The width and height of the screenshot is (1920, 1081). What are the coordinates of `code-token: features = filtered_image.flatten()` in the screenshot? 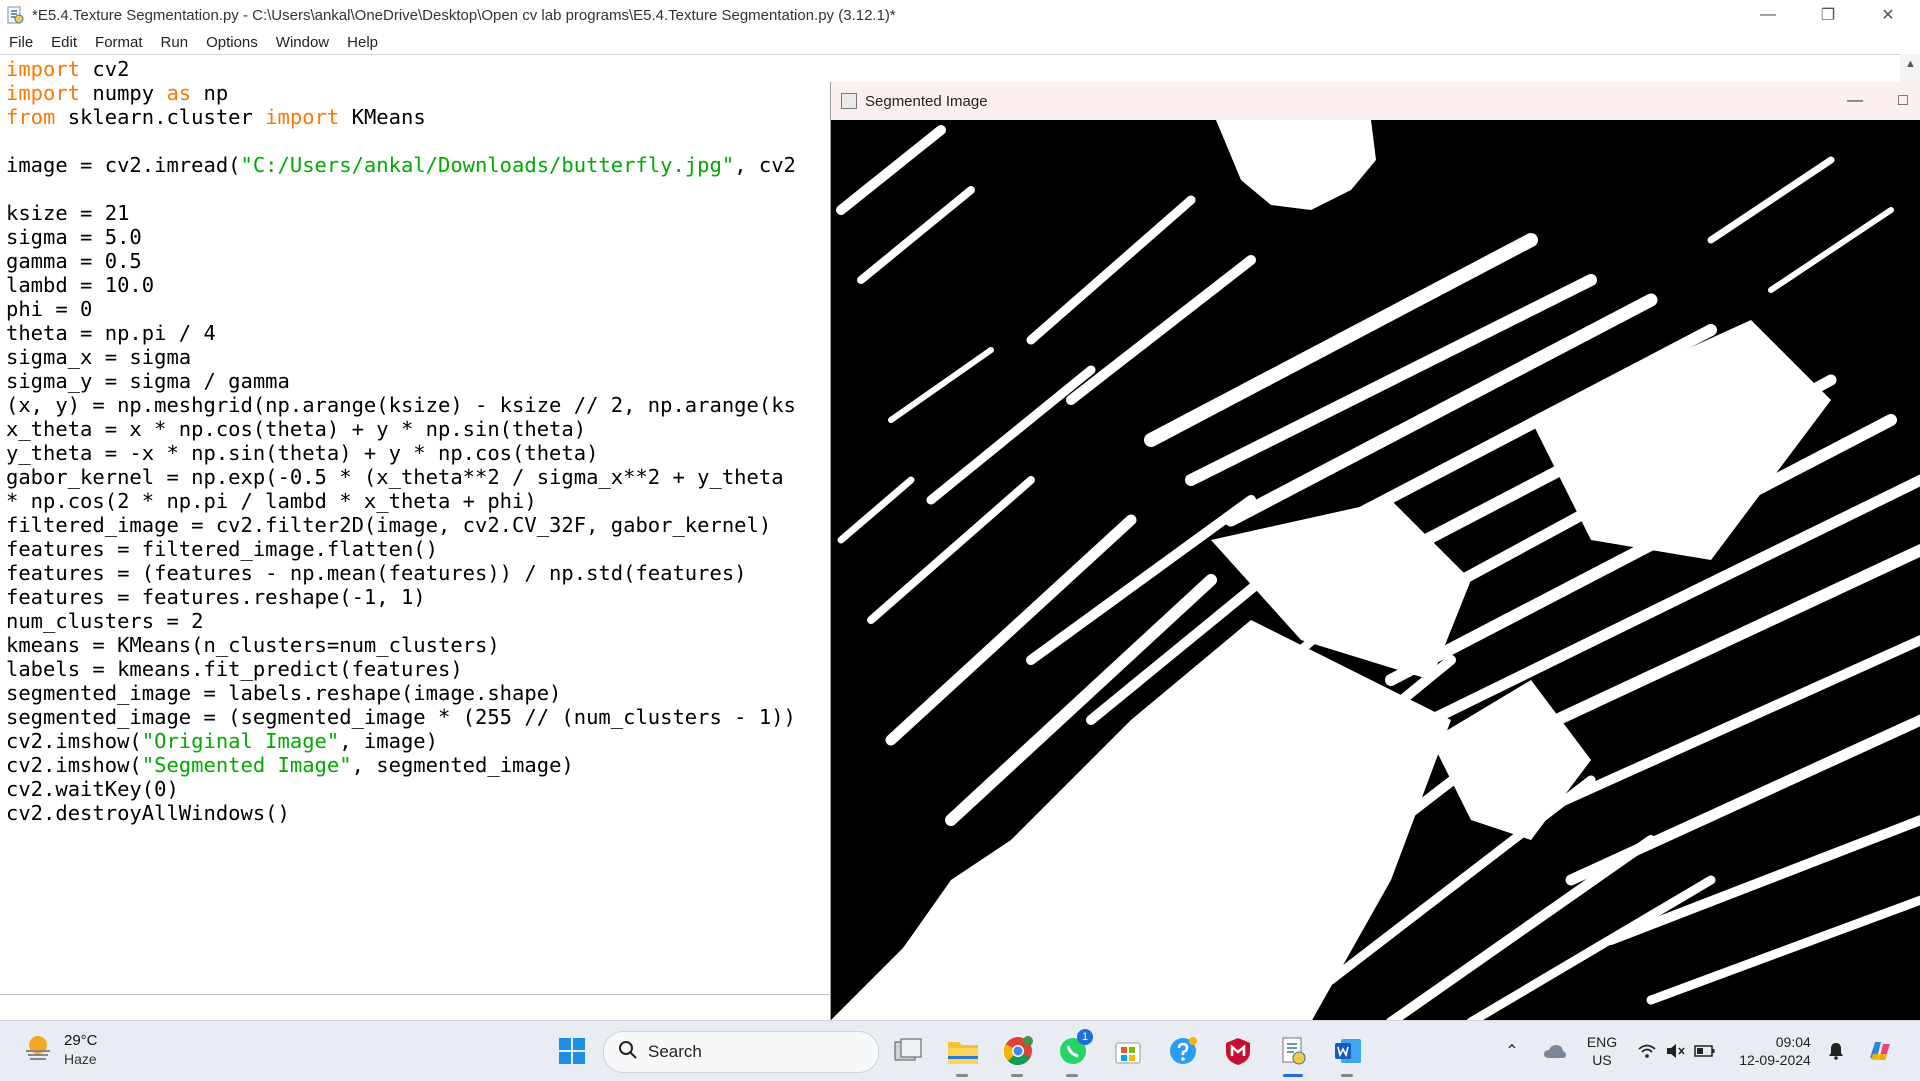 It's located at (222, 549).